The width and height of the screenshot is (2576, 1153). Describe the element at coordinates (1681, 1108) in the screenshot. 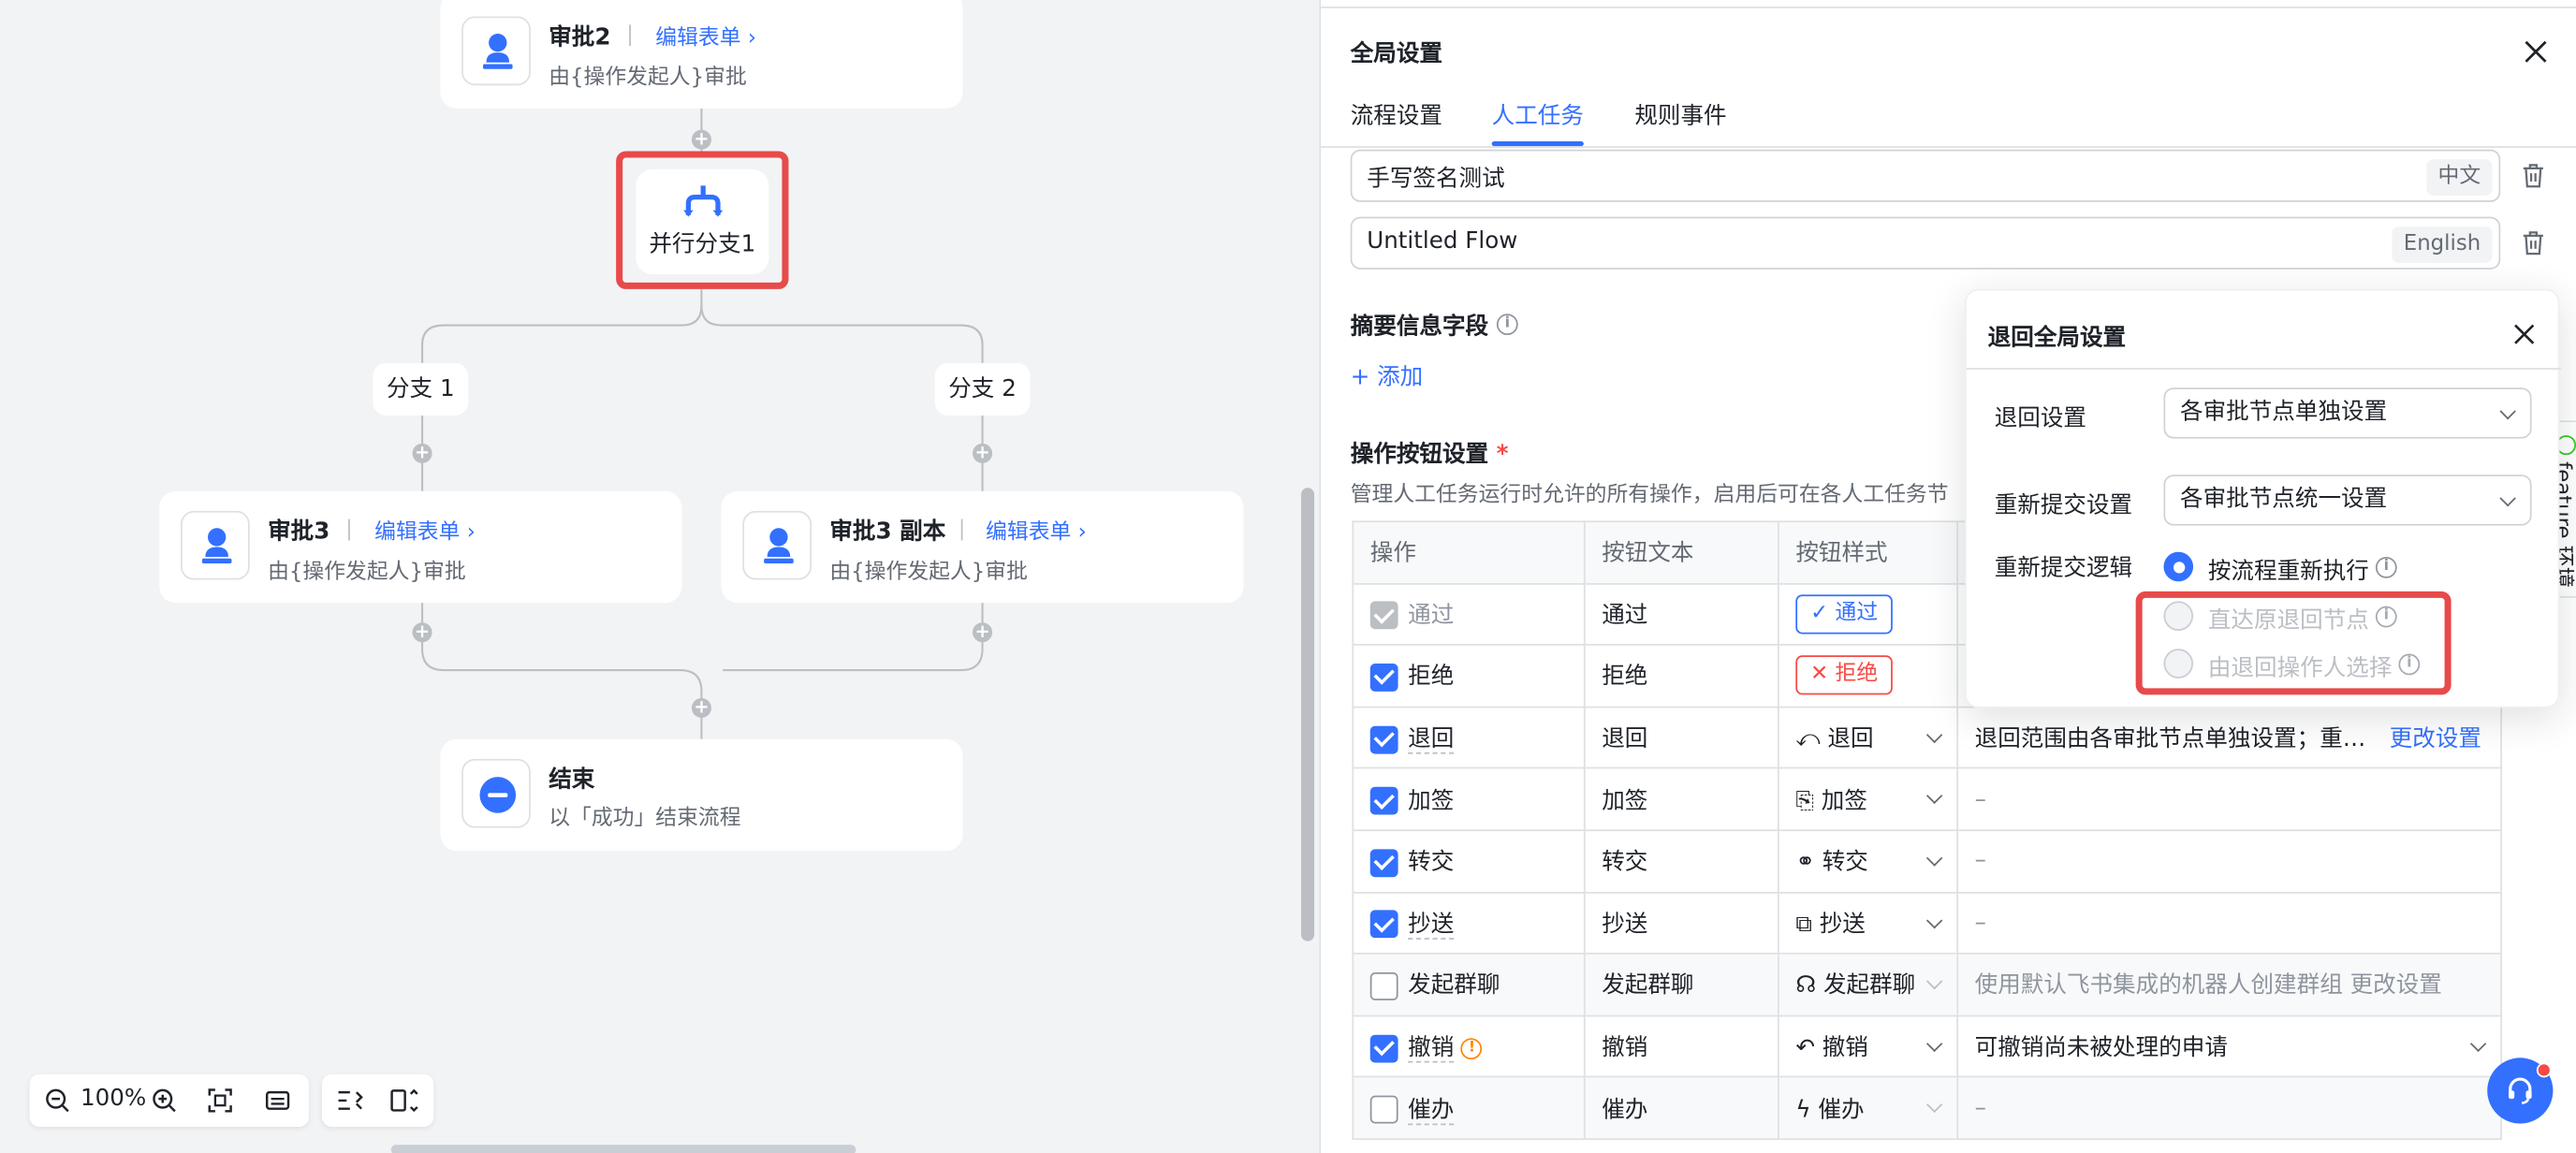

I see `button-text: 催办` at that location.